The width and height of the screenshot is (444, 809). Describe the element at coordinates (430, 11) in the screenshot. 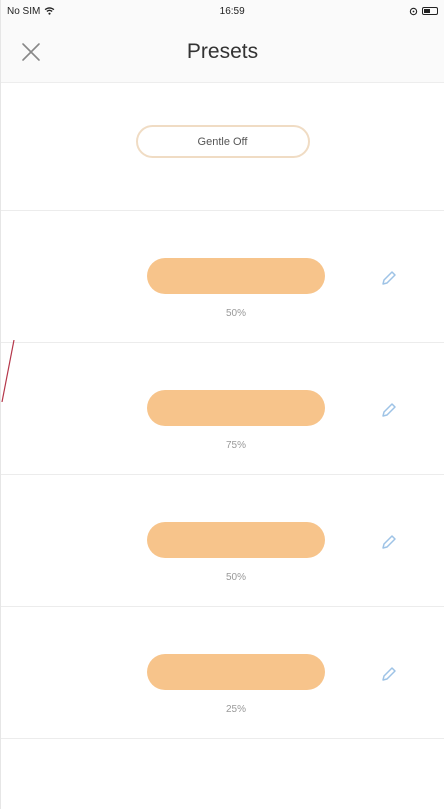

I see `battery-icon` at that location.